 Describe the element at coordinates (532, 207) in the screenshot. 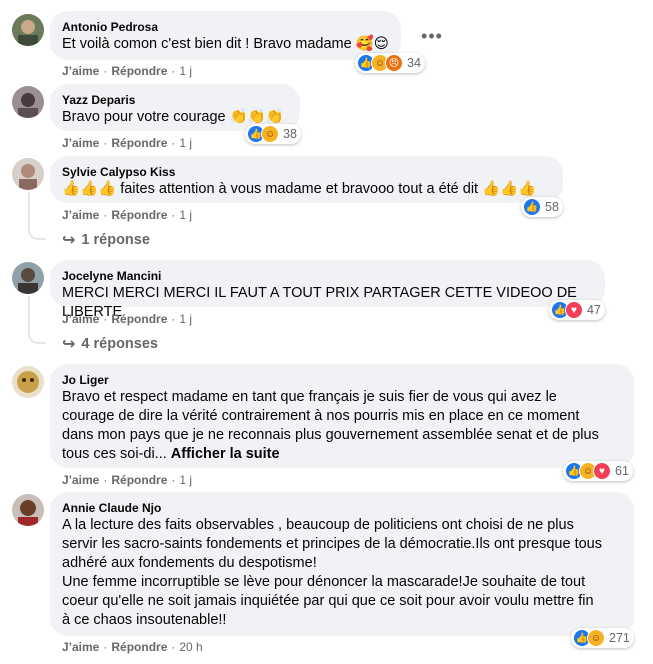

I see `like-icon: 👍` at that location.